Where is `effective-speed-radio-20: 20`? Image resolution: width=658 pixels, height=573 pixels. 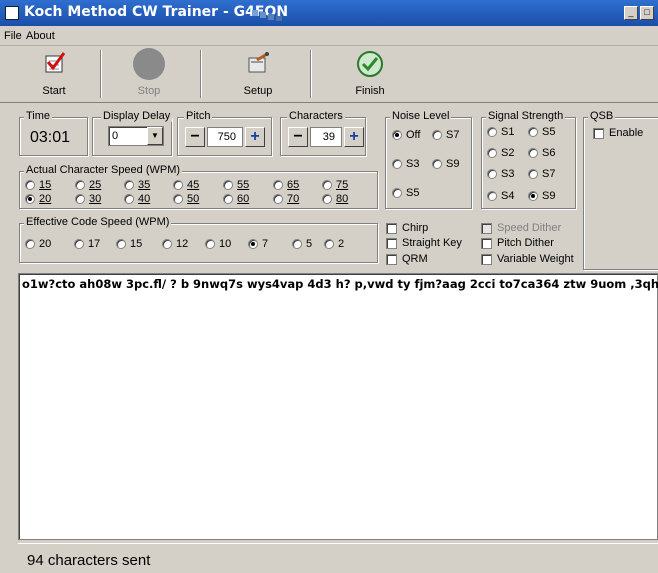 effective-speed-radio-20: 20 is located at coordinates (38, 244).